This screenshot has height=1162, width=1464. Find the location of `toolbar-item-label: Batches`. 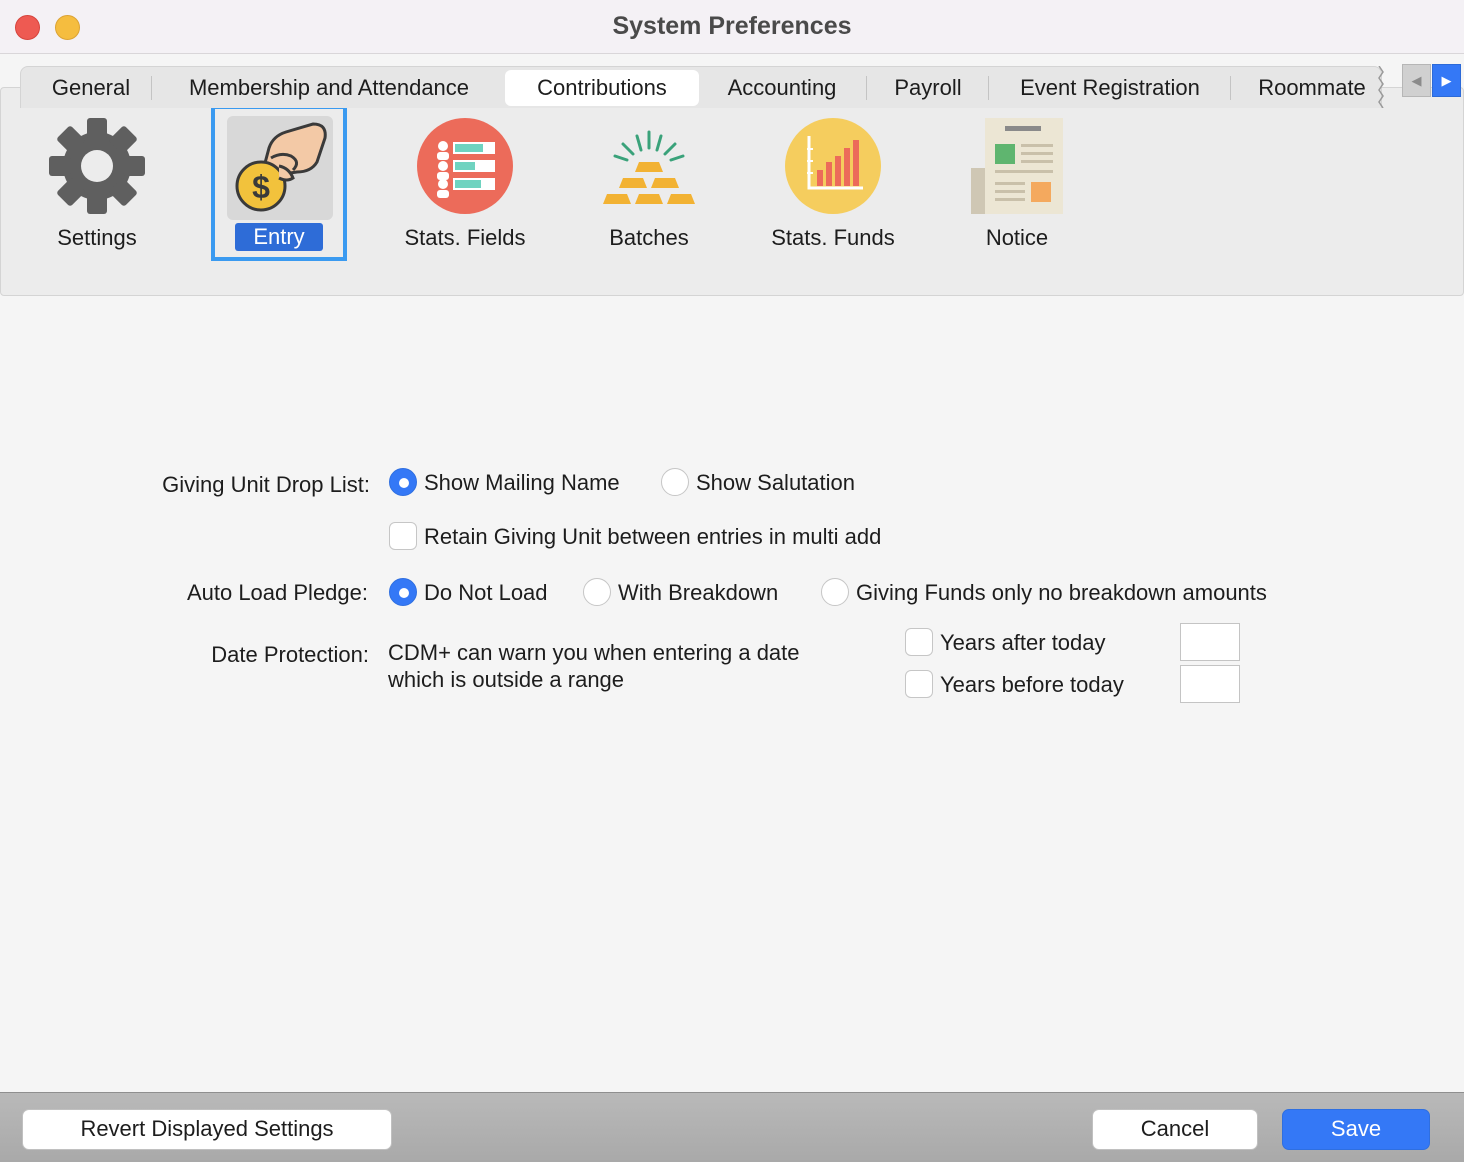

toolbar-item-label: Batches is located at coordinates (649, 237).